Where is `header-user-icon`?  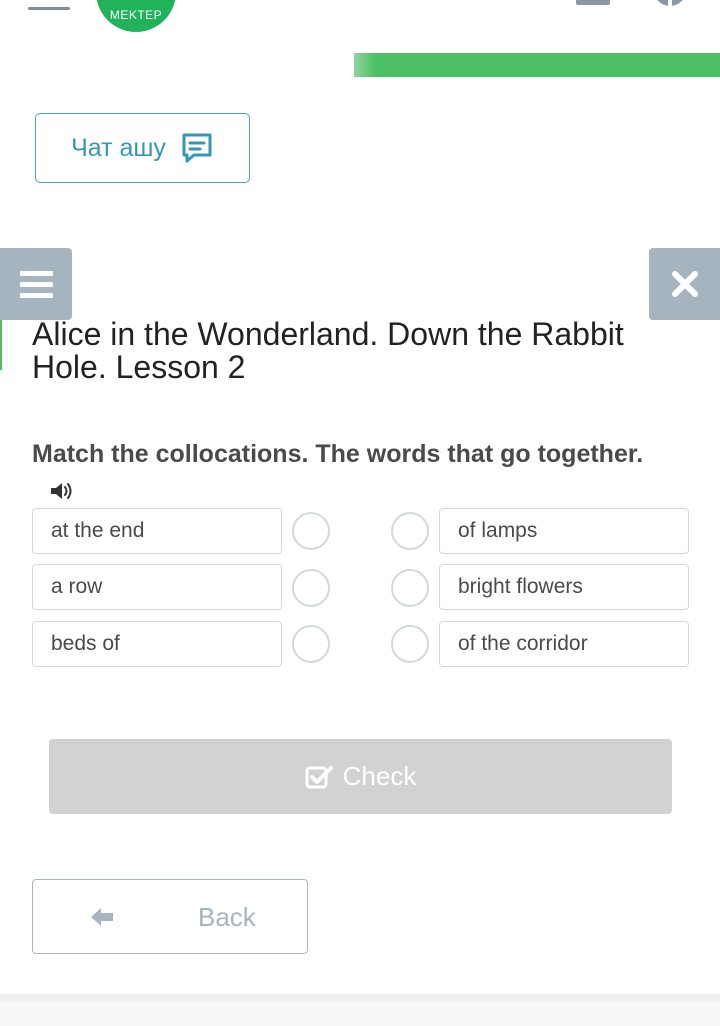 header-user-icon is located at coordinates (593, 2).